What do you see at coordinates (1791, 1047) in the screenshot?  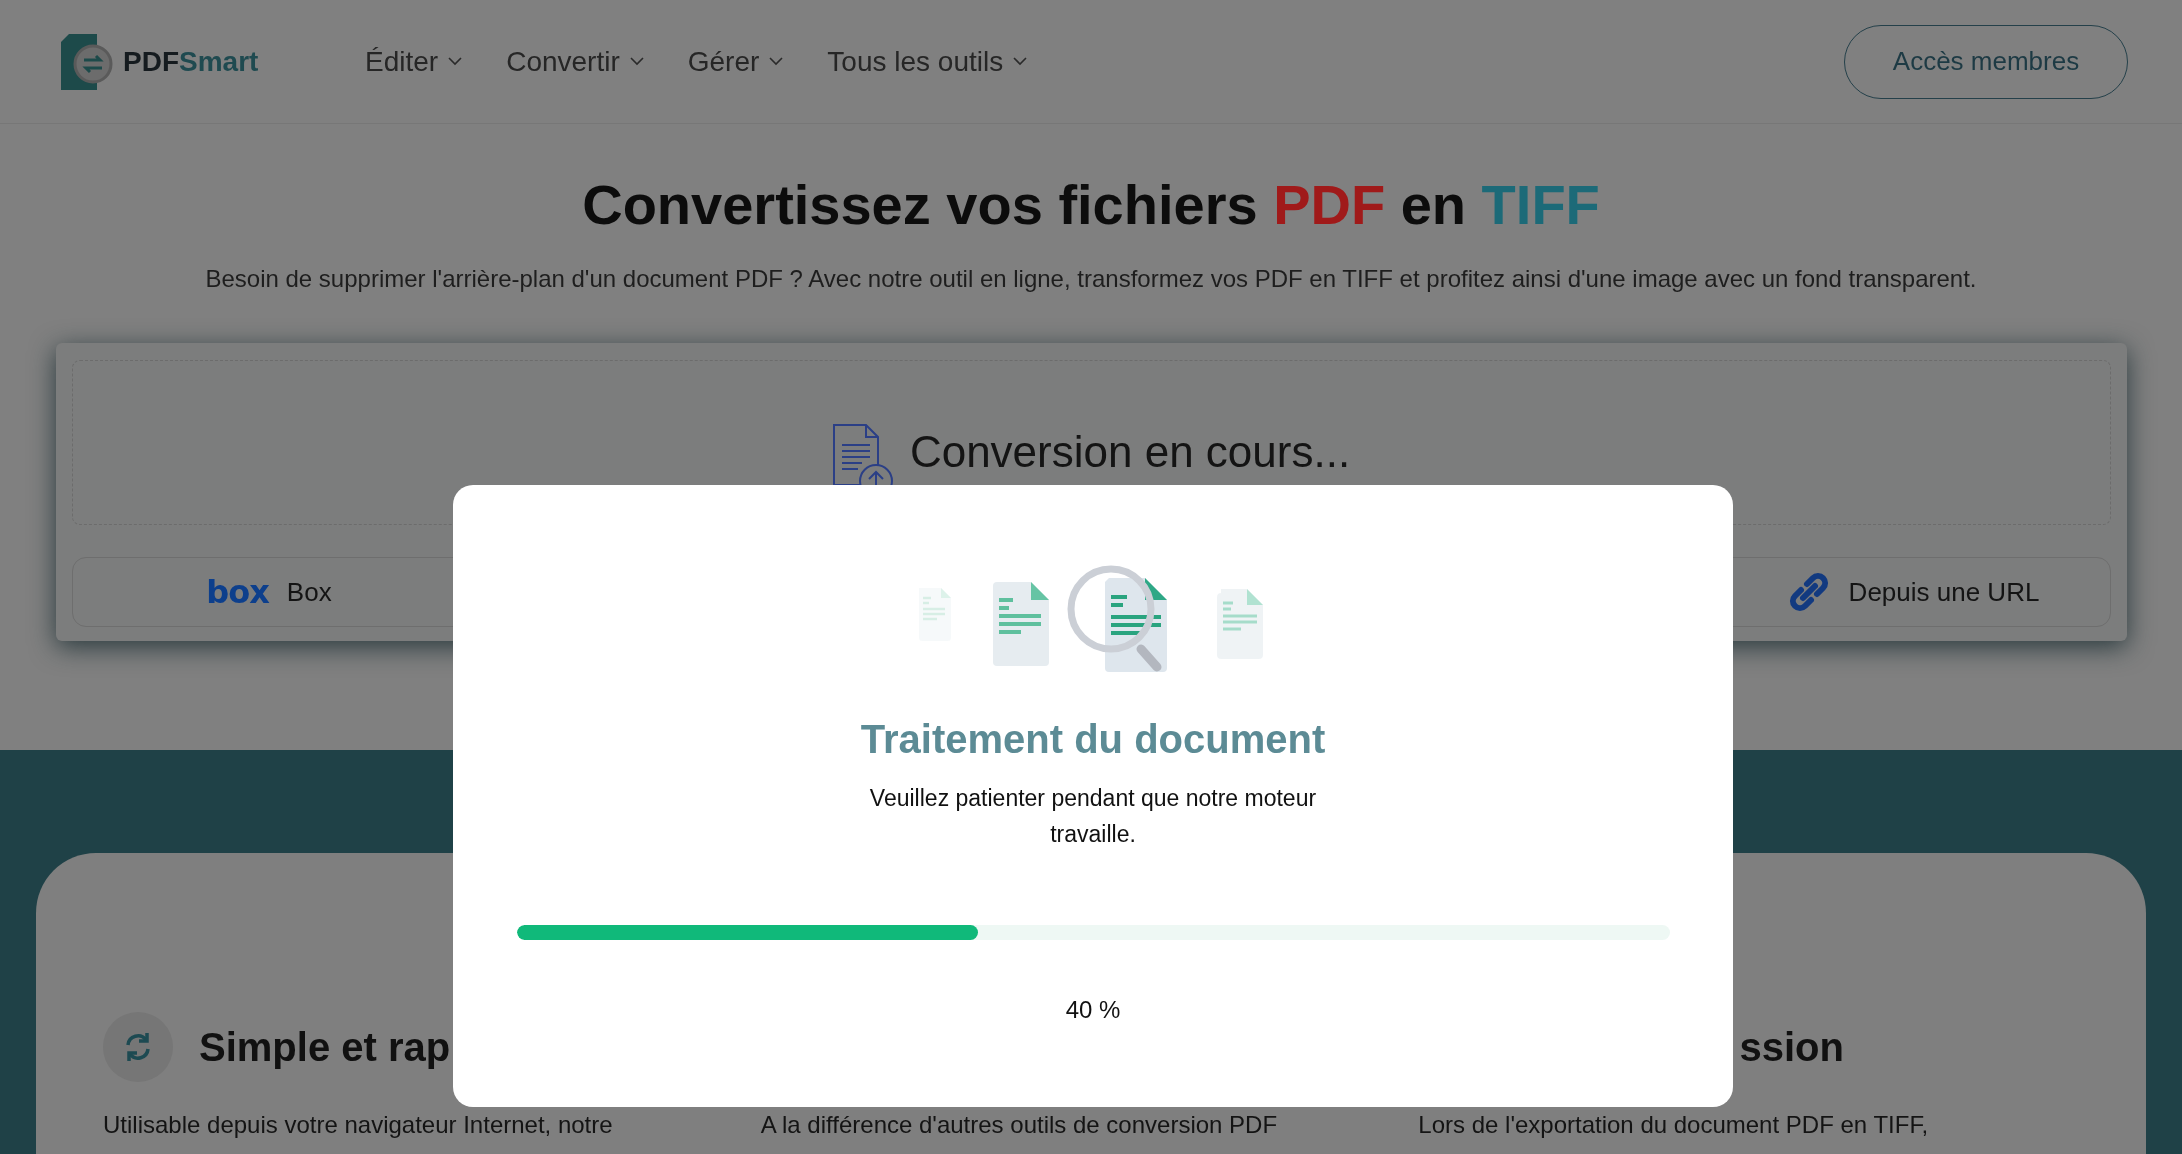 I see `feature-title: ssion` at bounding box center [1791, 1047].